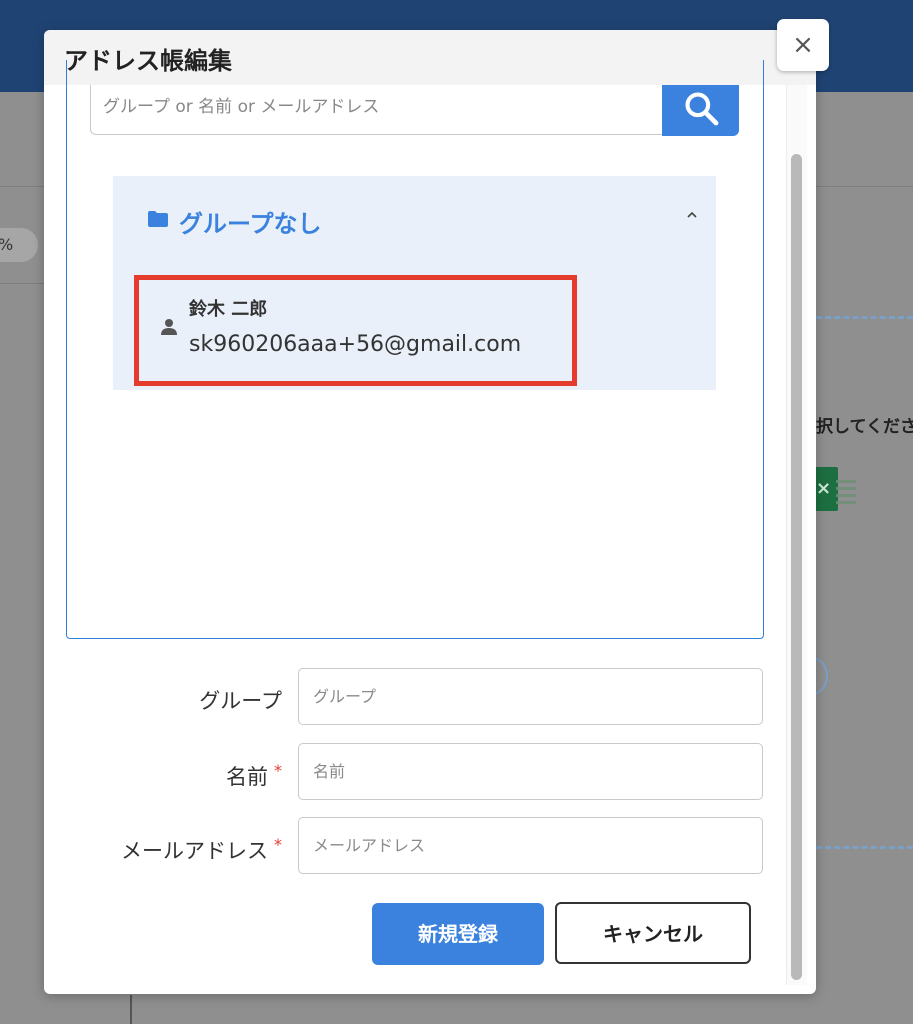  Describe the element at coordinates (803, 45) in the screenshot. I see `close-button: ×` at that location.